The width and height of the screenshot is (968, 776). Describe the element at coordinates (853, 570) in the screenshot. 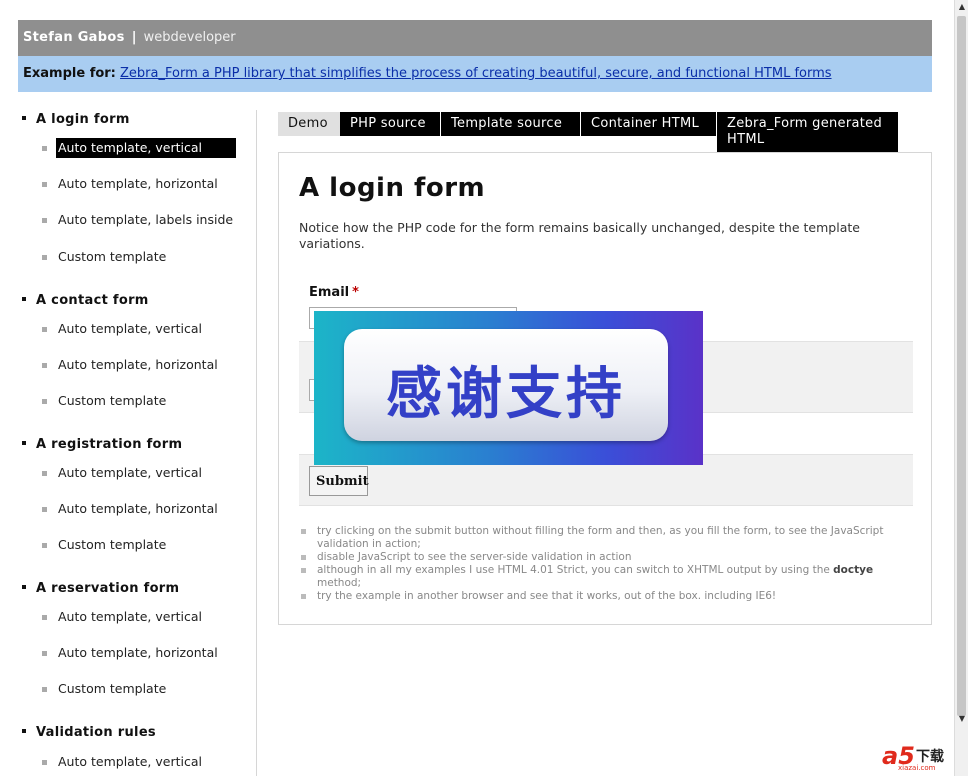

I see `doctype-method: doctye` at that location.